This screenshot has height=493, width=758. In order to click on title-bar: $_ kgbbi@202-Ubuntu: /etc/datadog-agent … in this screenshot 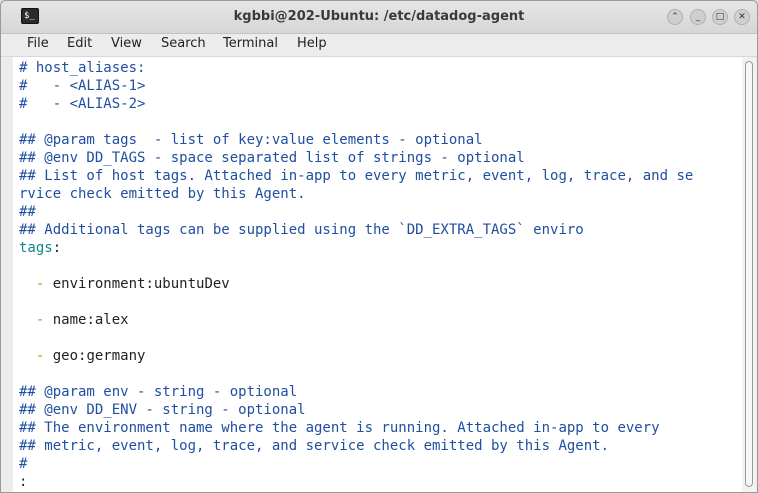, I will do `click(379, 17)`.